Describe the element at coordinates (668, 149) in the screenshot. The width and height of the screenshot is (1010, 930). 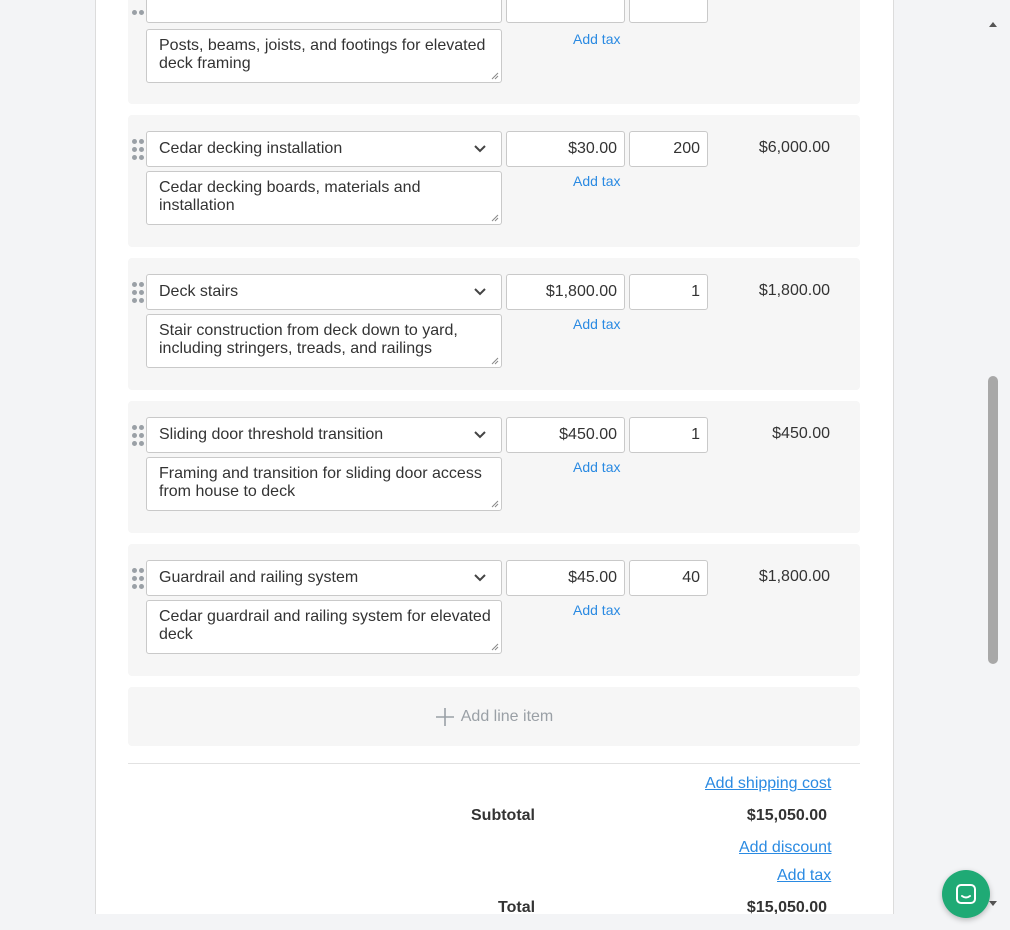
I see `qty-input: 200` at that location.